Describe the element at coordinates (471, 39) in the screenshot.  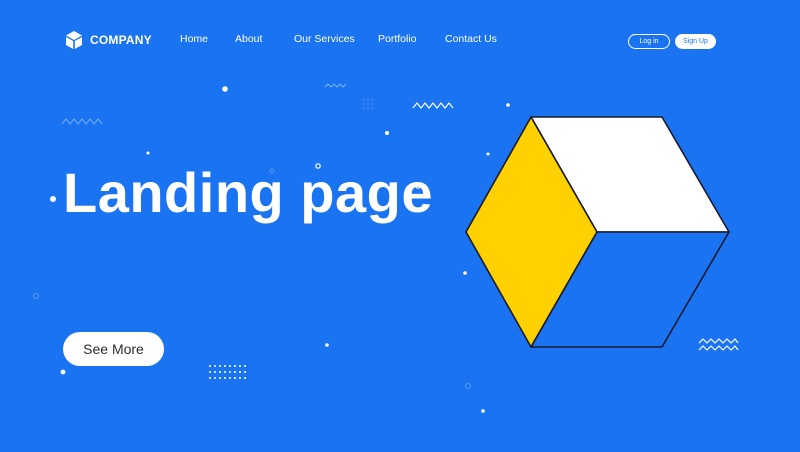
I see `nav-item-contact-us: Contact Us` at that location.